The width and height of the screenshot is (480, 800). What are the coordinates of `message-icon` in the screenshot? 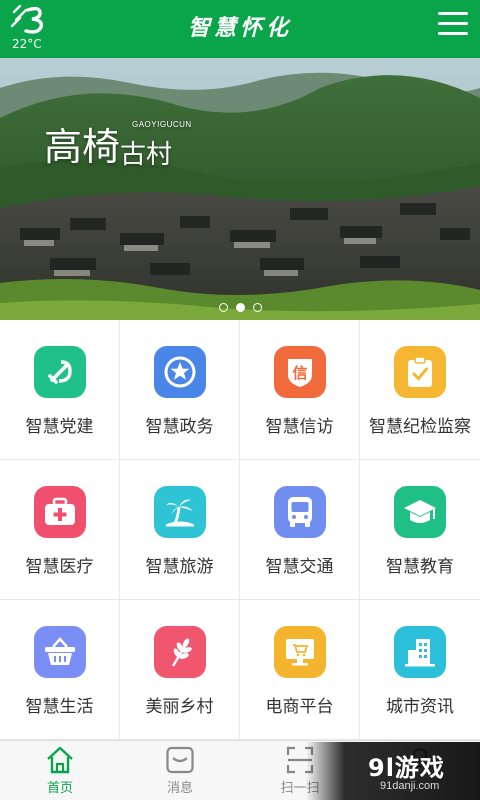 It's located at (180, 760).